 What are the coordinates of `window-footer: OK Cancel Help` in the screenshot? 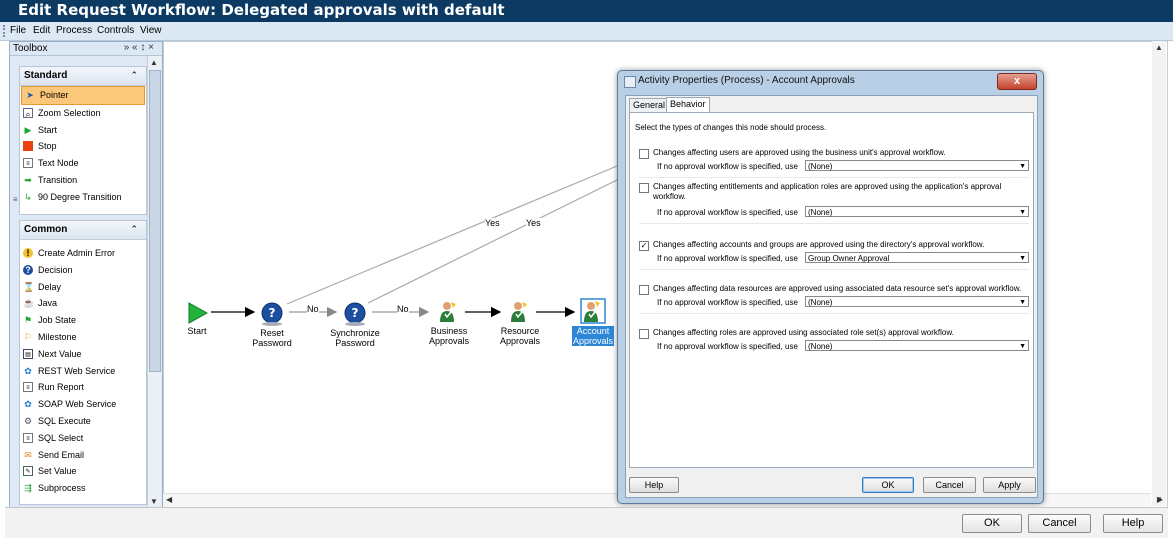 It's located at (586, 522).